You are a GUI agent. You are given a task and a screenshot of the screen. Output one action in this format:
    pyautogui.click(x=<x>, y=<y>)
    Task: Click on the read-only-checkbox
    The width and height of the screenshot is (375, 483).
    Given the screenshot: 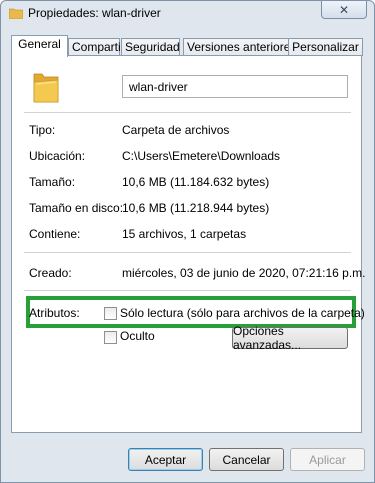 What is the action you would take?
    pyautogui.click(x=110, y=313)
    